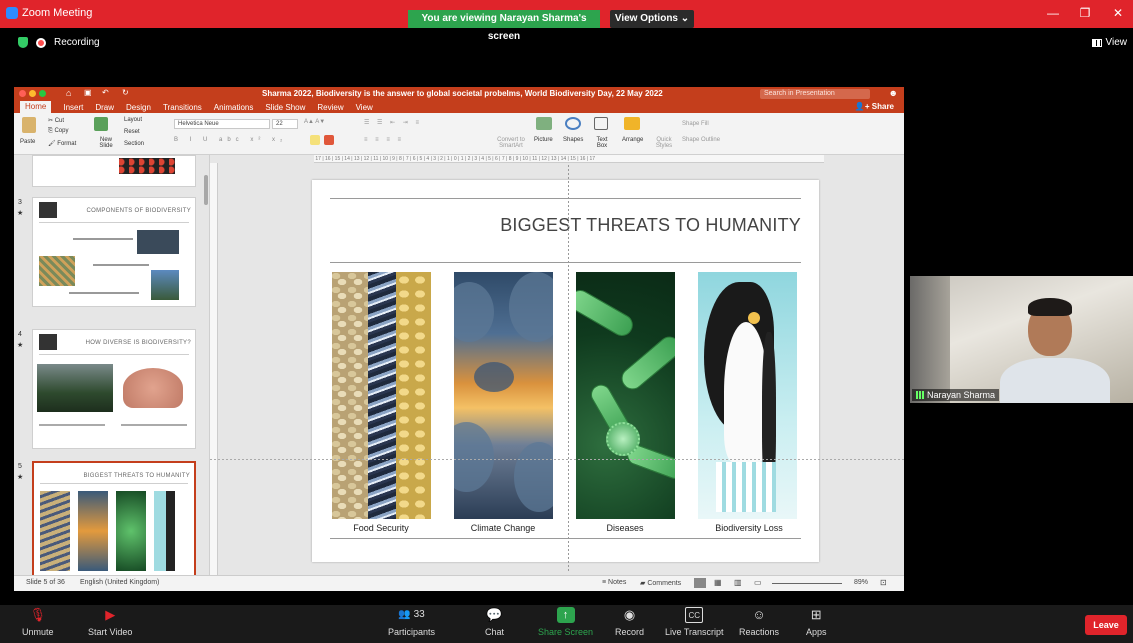 The width and height of the screenshot is (1133, 643). What do you see at coordinates (543, 140) in the screenshot?
I see `picture-label: Picture` at bounding box center [543, 140].